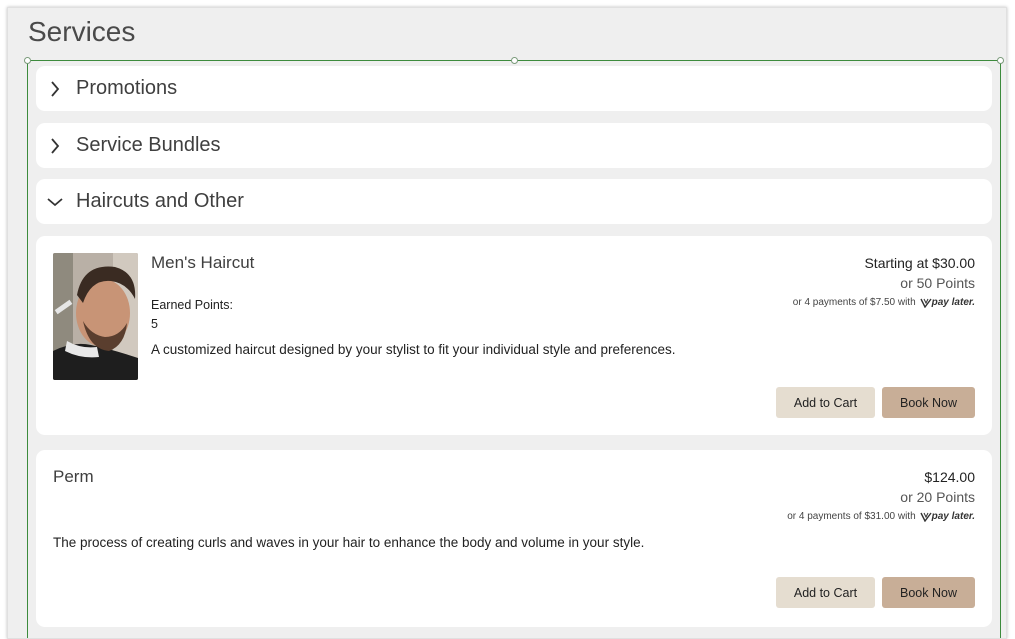 This screenshot has width=1015, height=639. Describe the element at coordinates (148, 145) in the screenshot. I see `category-label: Service Bundles` at that location.